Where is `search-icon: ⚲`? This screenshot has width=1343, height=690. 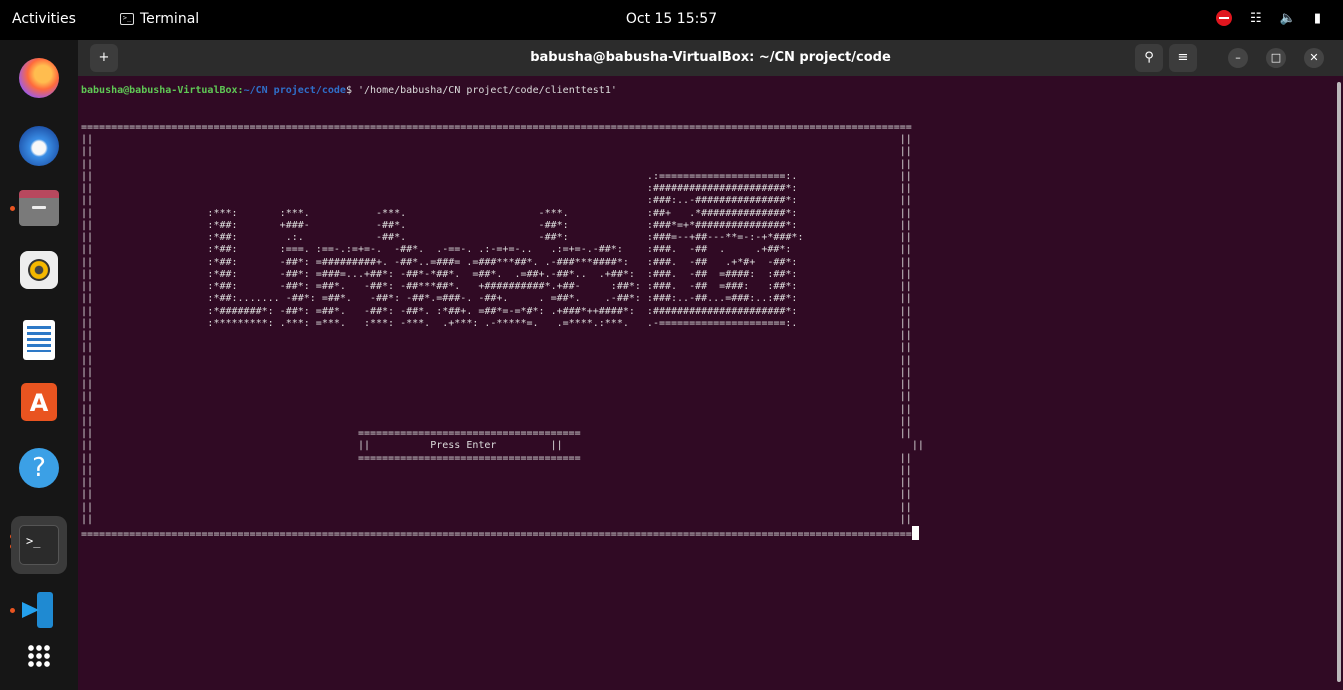
search-icon: ⚲ is located at coordinates (1149, 58).